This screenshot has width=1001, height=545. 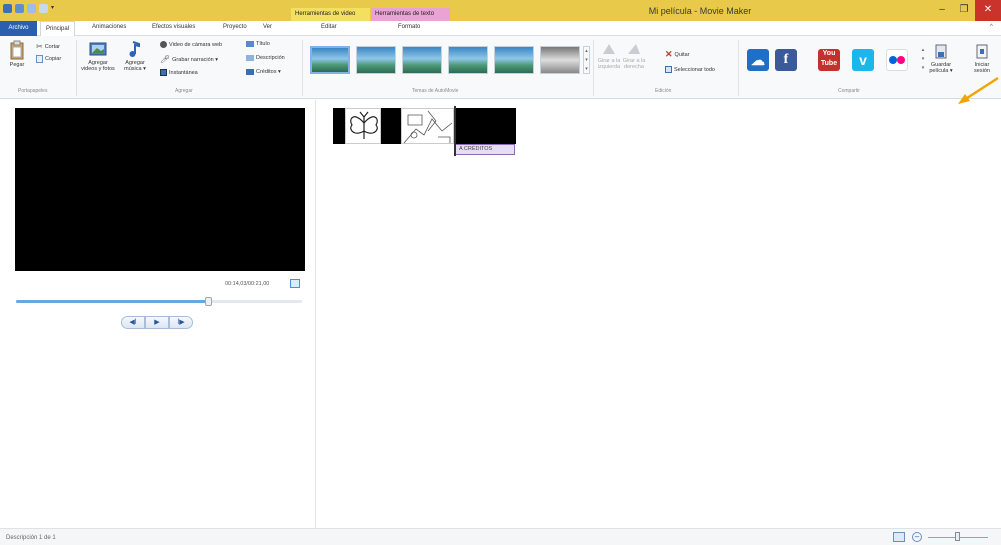 What do you see at coordinates (250, 72) in the screenshot?
I see `credits-icon` at bounding box center [250, 72].